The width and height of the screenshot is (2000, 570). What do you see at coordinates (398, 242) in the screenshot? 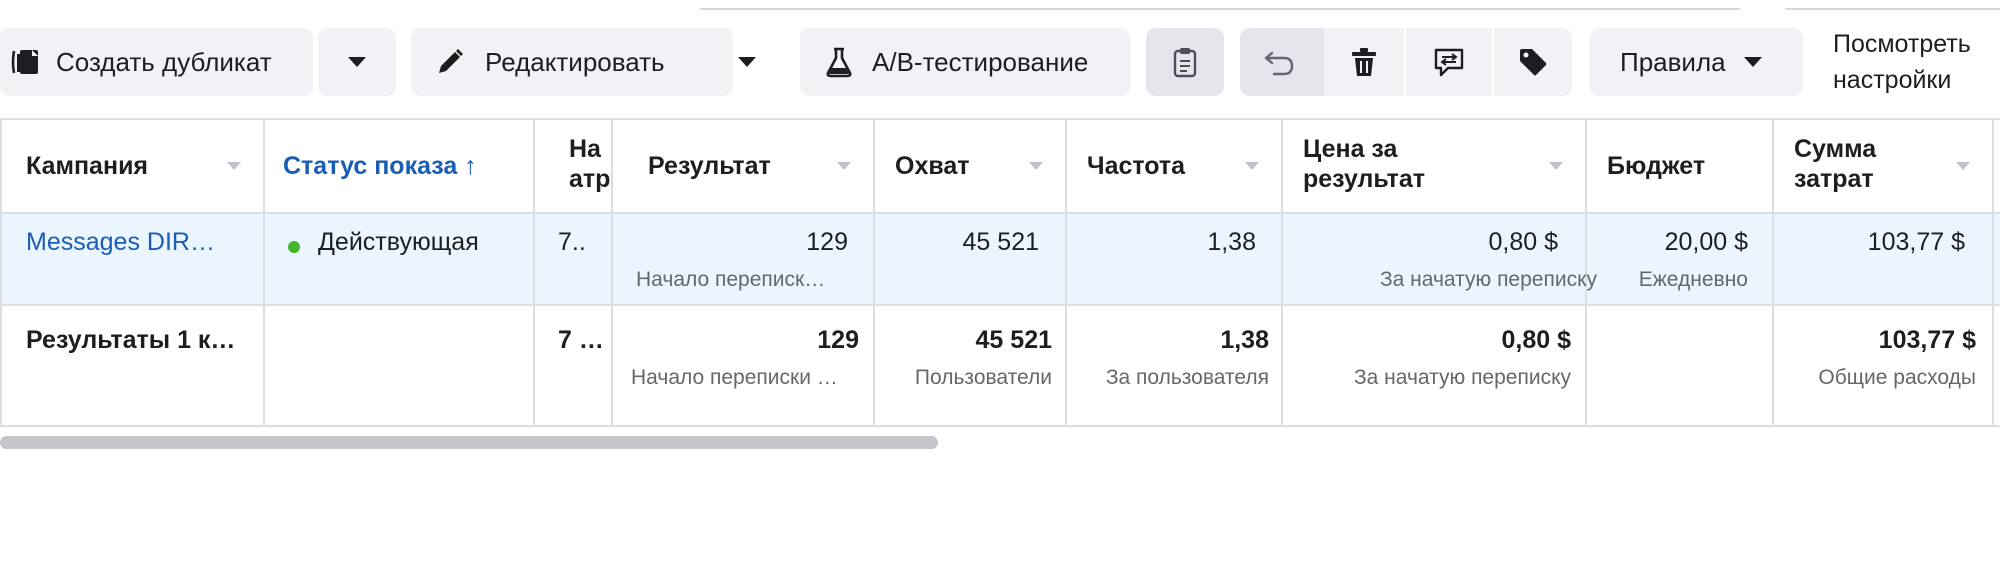
I see `delivery-status: Действующая` at bounding box center [398, 242].